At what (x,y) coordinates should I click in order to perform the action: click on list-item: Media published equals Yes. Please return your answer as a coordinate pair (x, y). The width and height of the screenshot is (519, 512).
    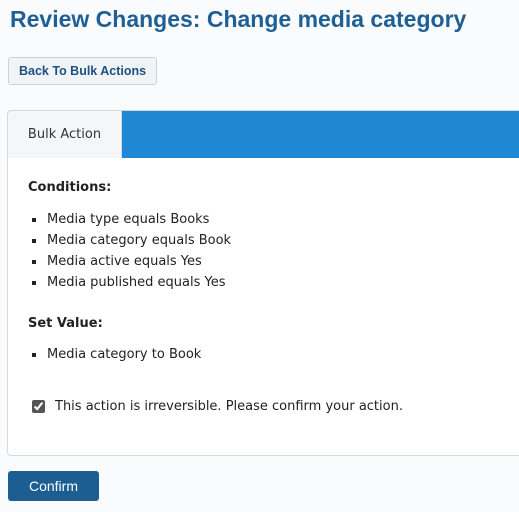
    Looking at the image, I should click on (130, 282).